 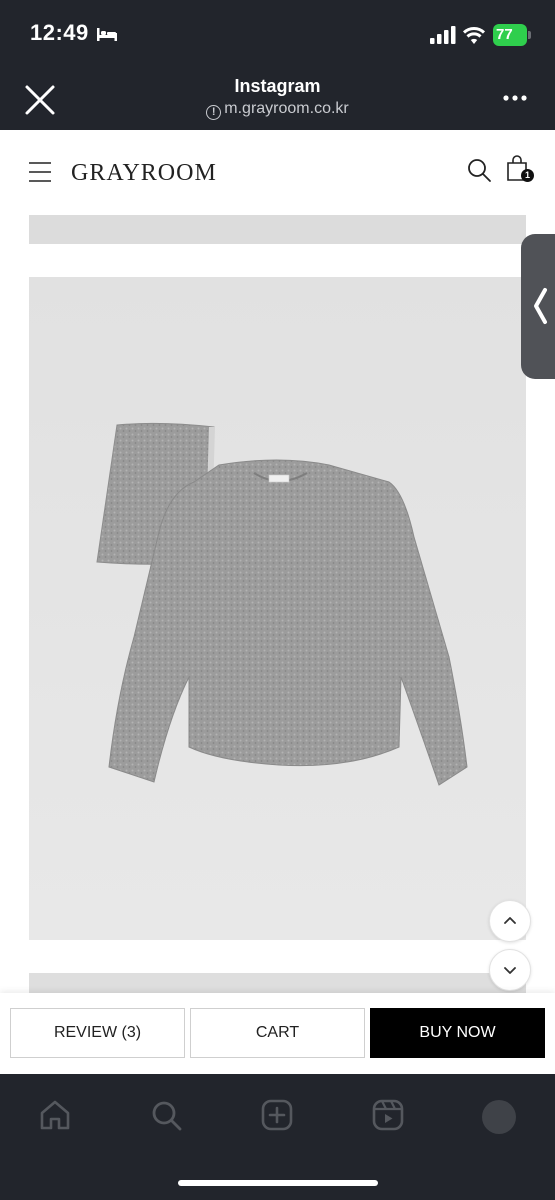 What do you see at coordinates (144, 173) in the screenshot?
I see `site-logo: GRAYROOM` at bounding box center [144, 173].